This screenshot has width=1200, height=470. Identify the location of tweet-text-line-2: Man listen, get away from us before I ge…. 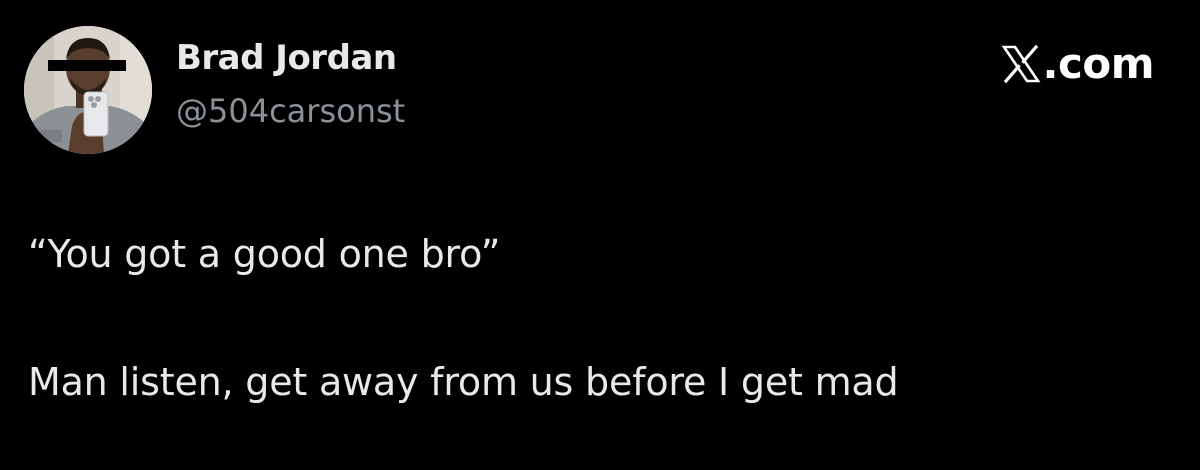
(463, 382).